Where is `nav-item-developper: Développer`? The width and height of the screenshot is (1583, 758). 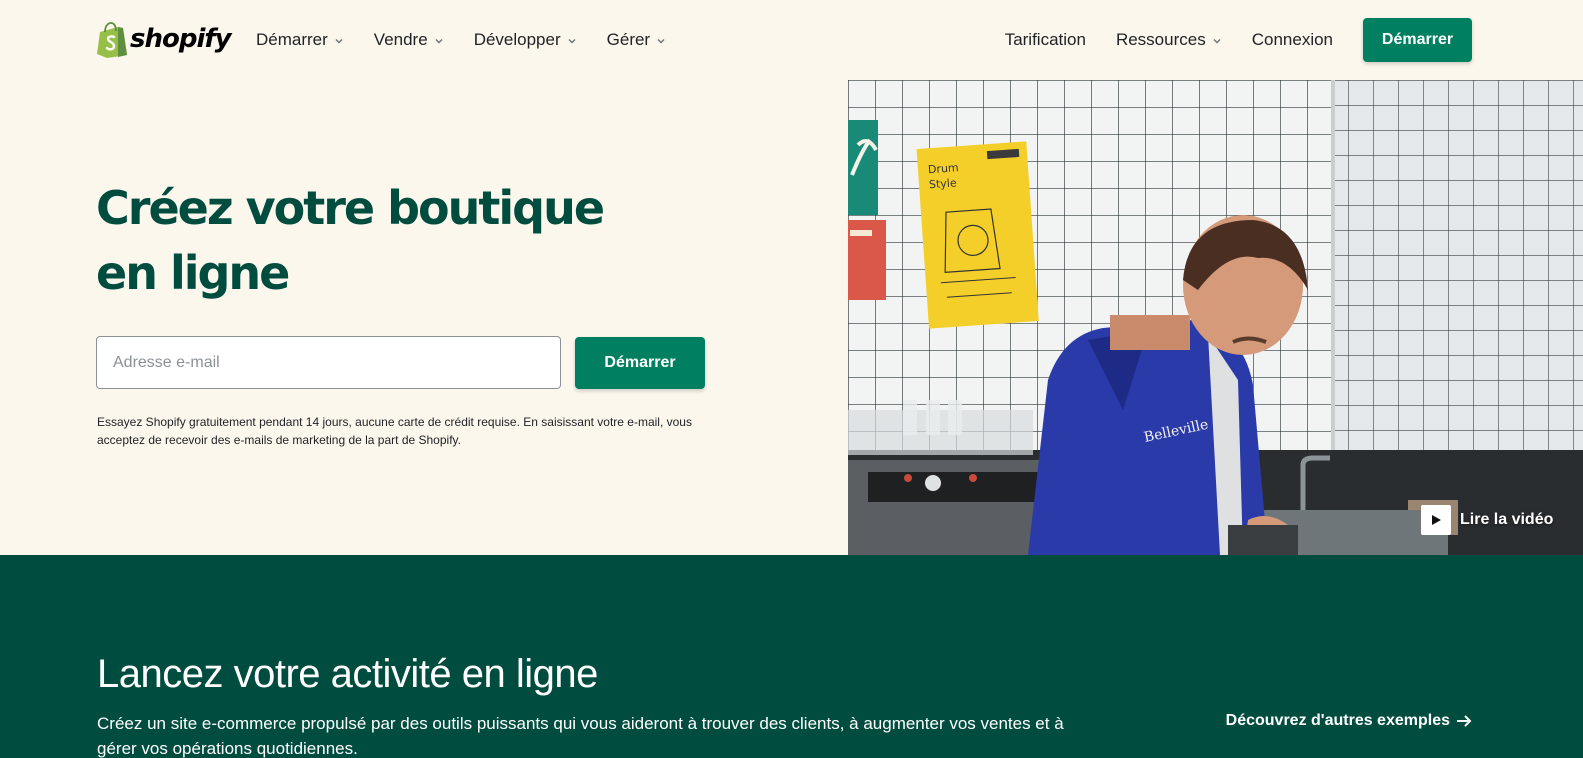 nav-item-developper: Développer is located at coordinates (525, 40).